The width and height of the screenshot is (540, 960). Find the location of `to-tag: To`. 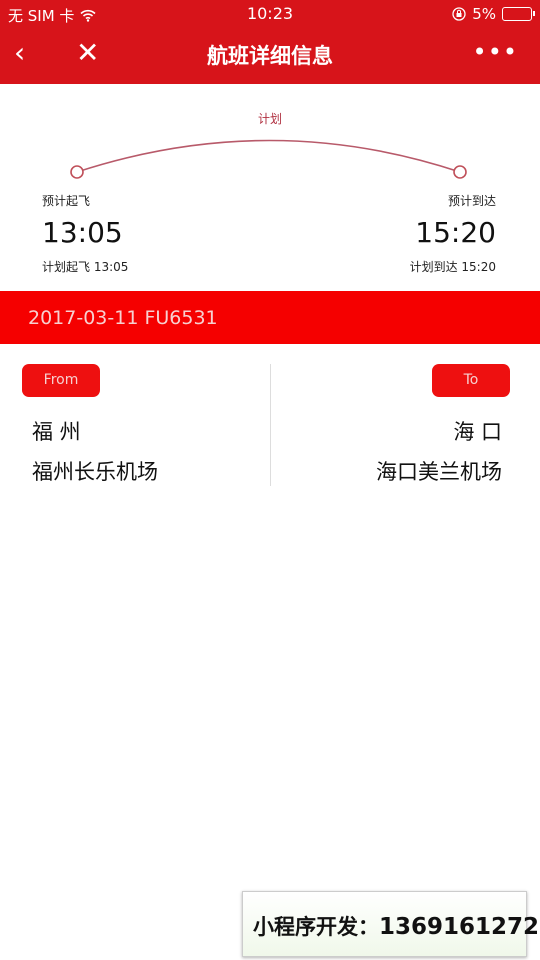

to-tag: To is located at coordinates (471, 380).